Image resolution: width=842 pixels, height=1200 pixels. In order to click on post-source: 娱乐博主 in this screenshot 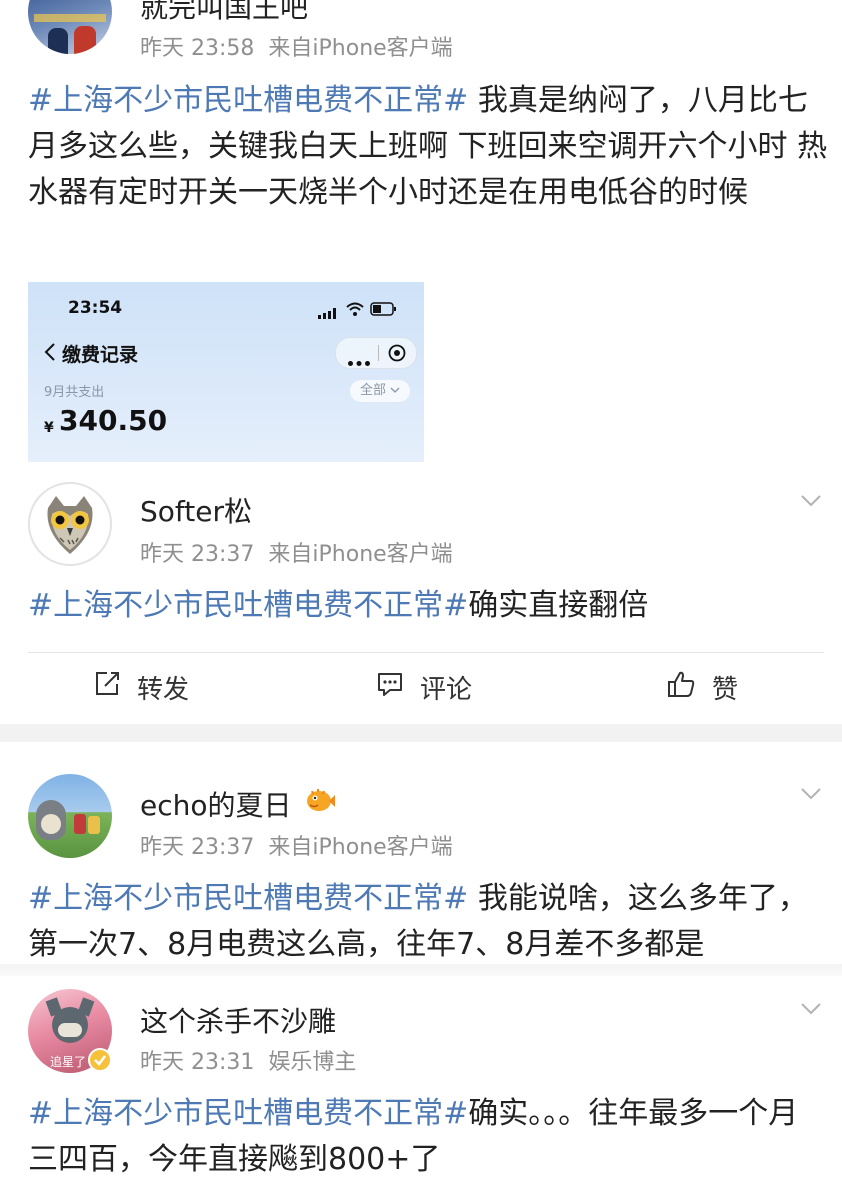, I will do `click(312, 1062)`.